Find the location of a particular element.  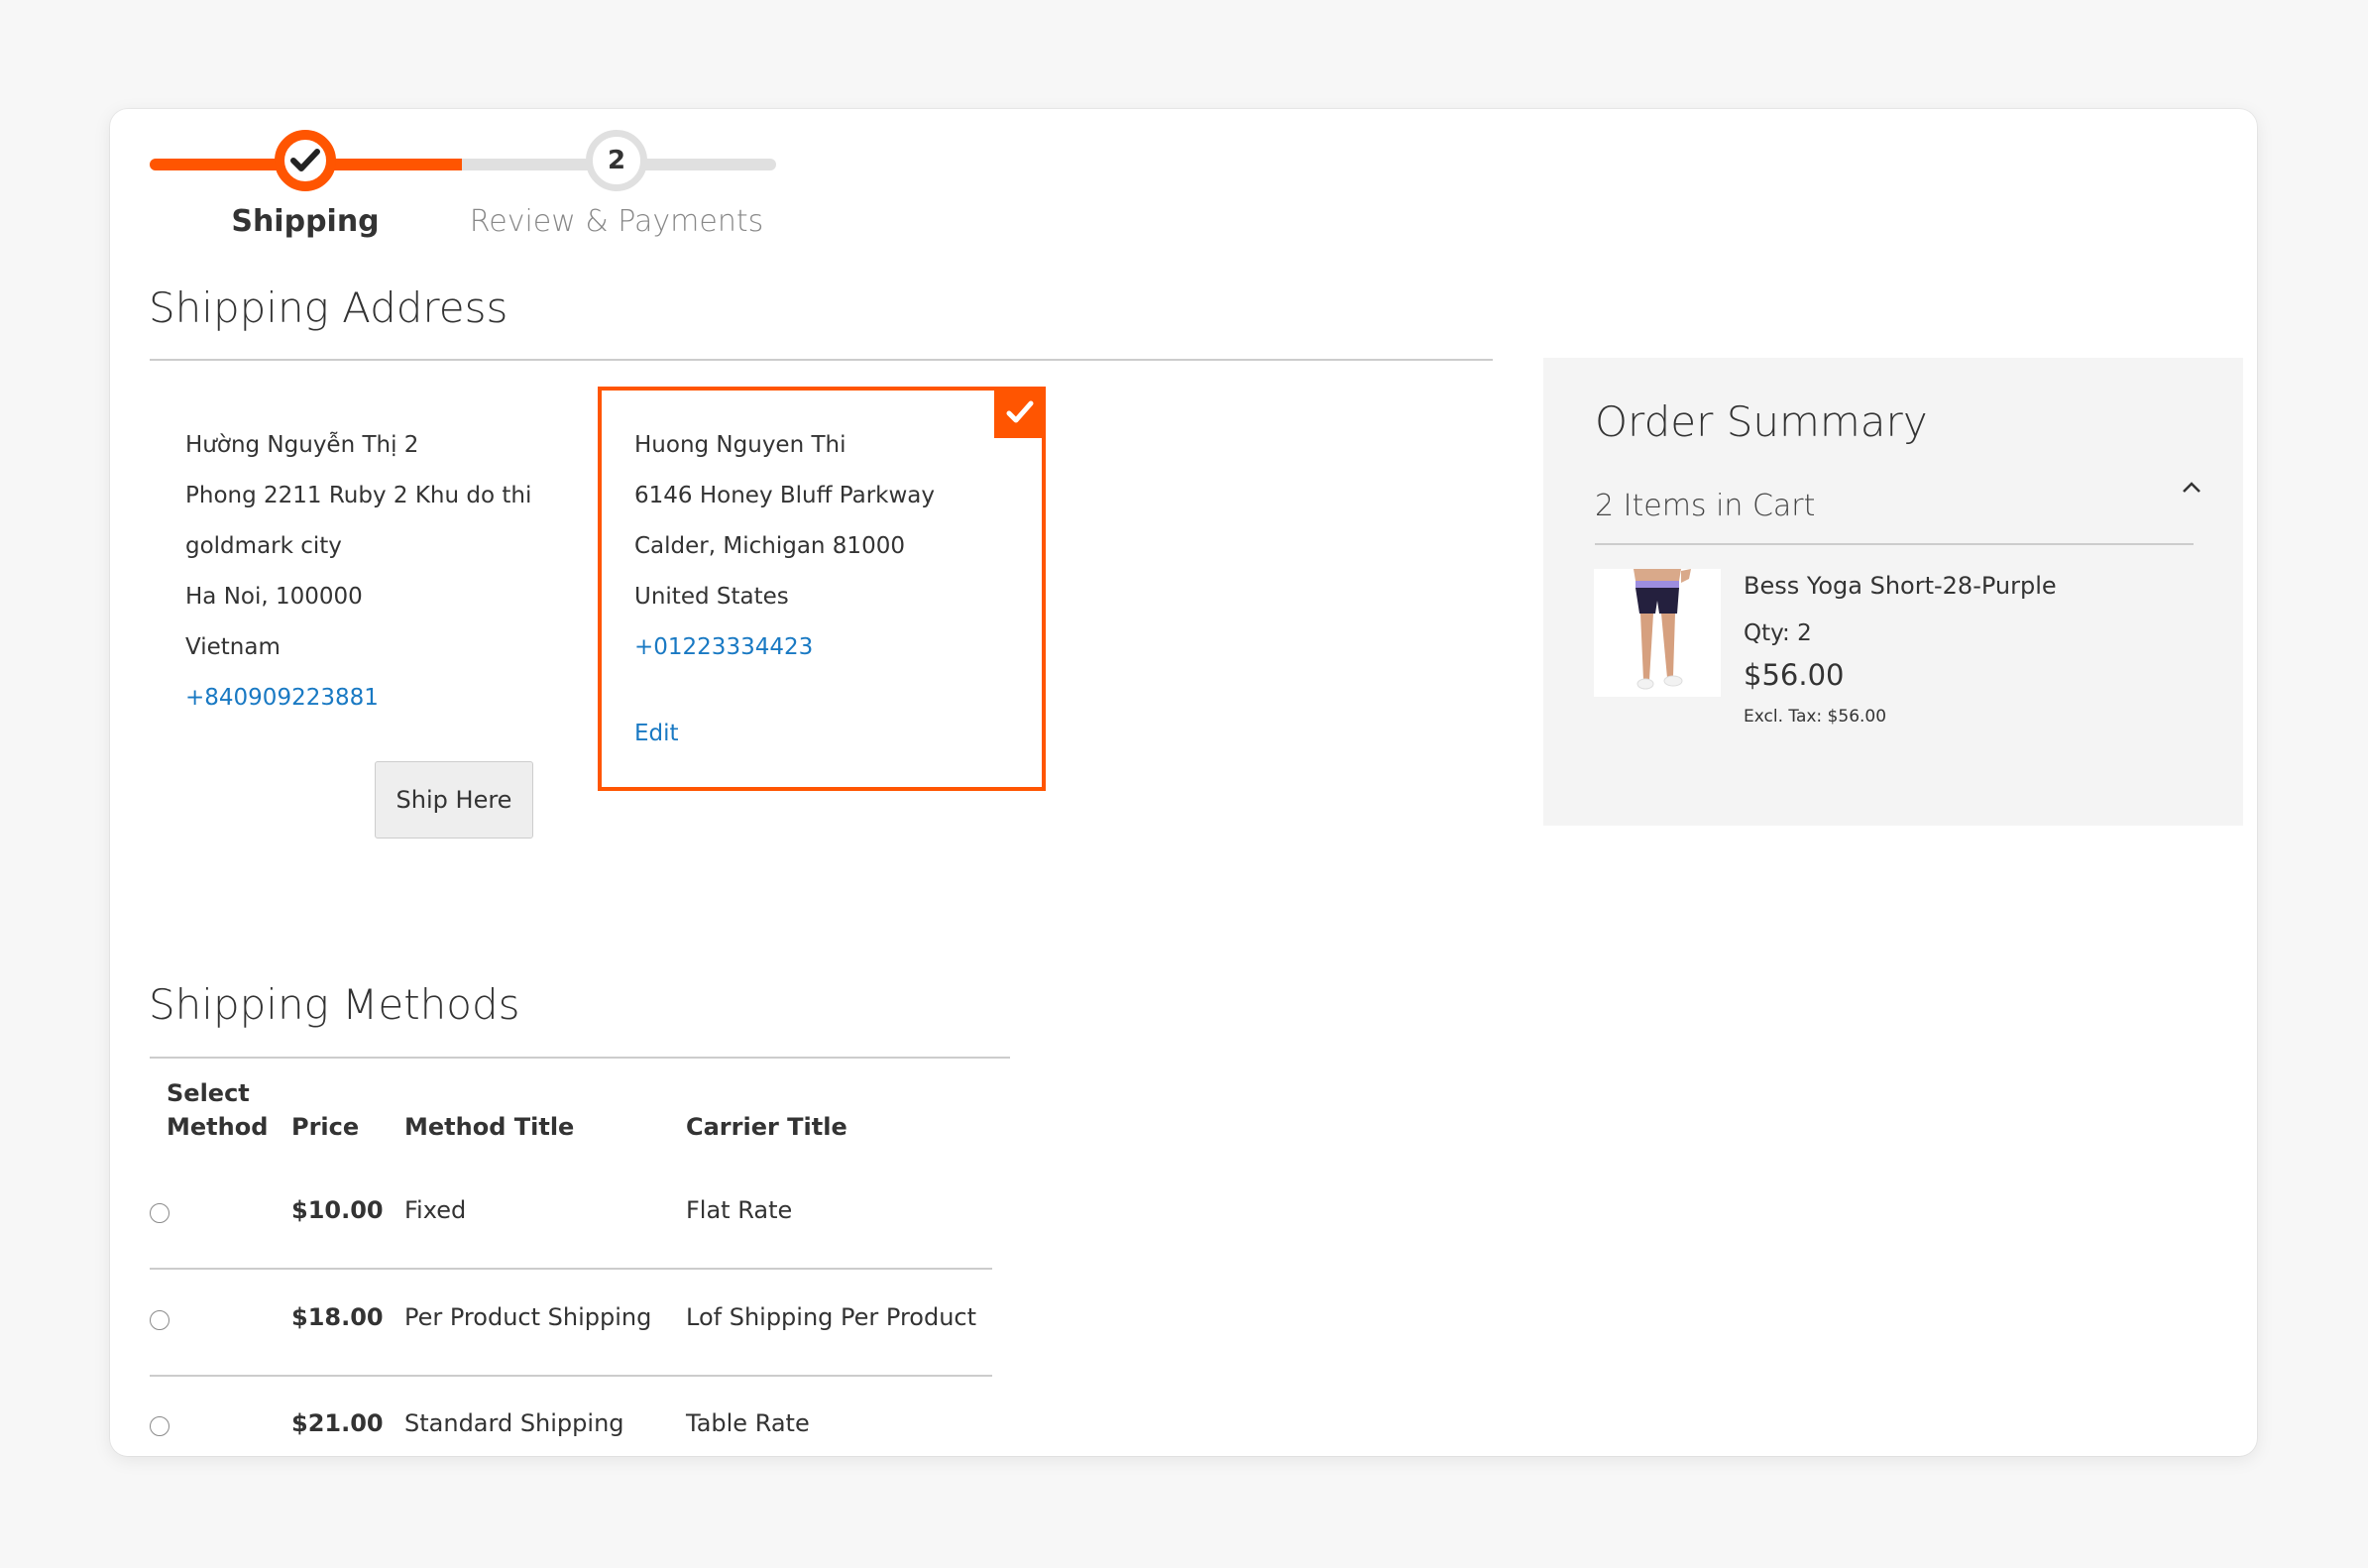

method-price: $18.00 is located at coordinates (337, 1317).